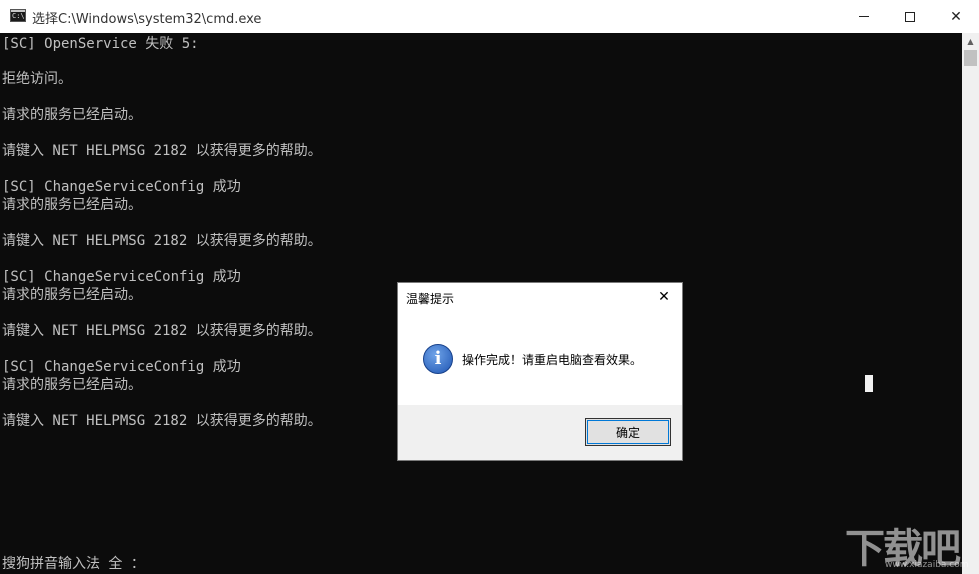 The height and width of the screenshot is (574, 979). I want to click on ime-status: 搜狗拼音输入法 全 ：, so click(73, 564).